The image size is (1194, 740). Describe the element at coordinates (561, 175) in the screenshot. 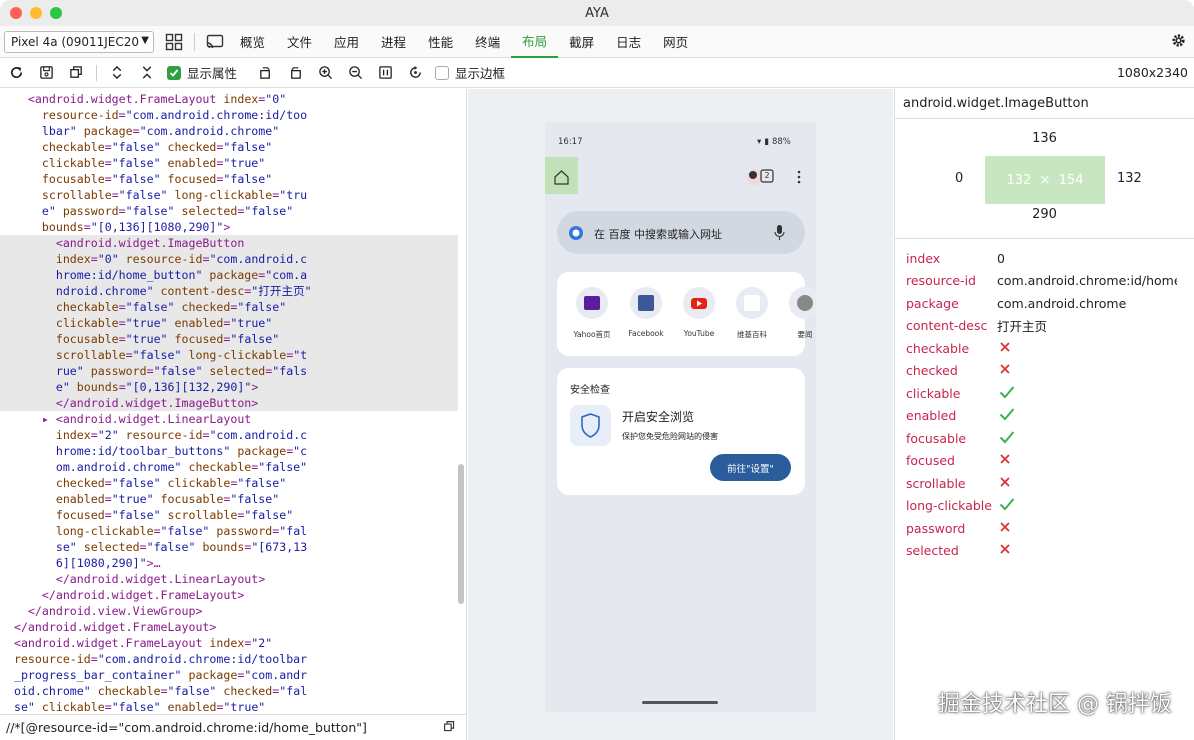

I see `home-button-region` at that location.